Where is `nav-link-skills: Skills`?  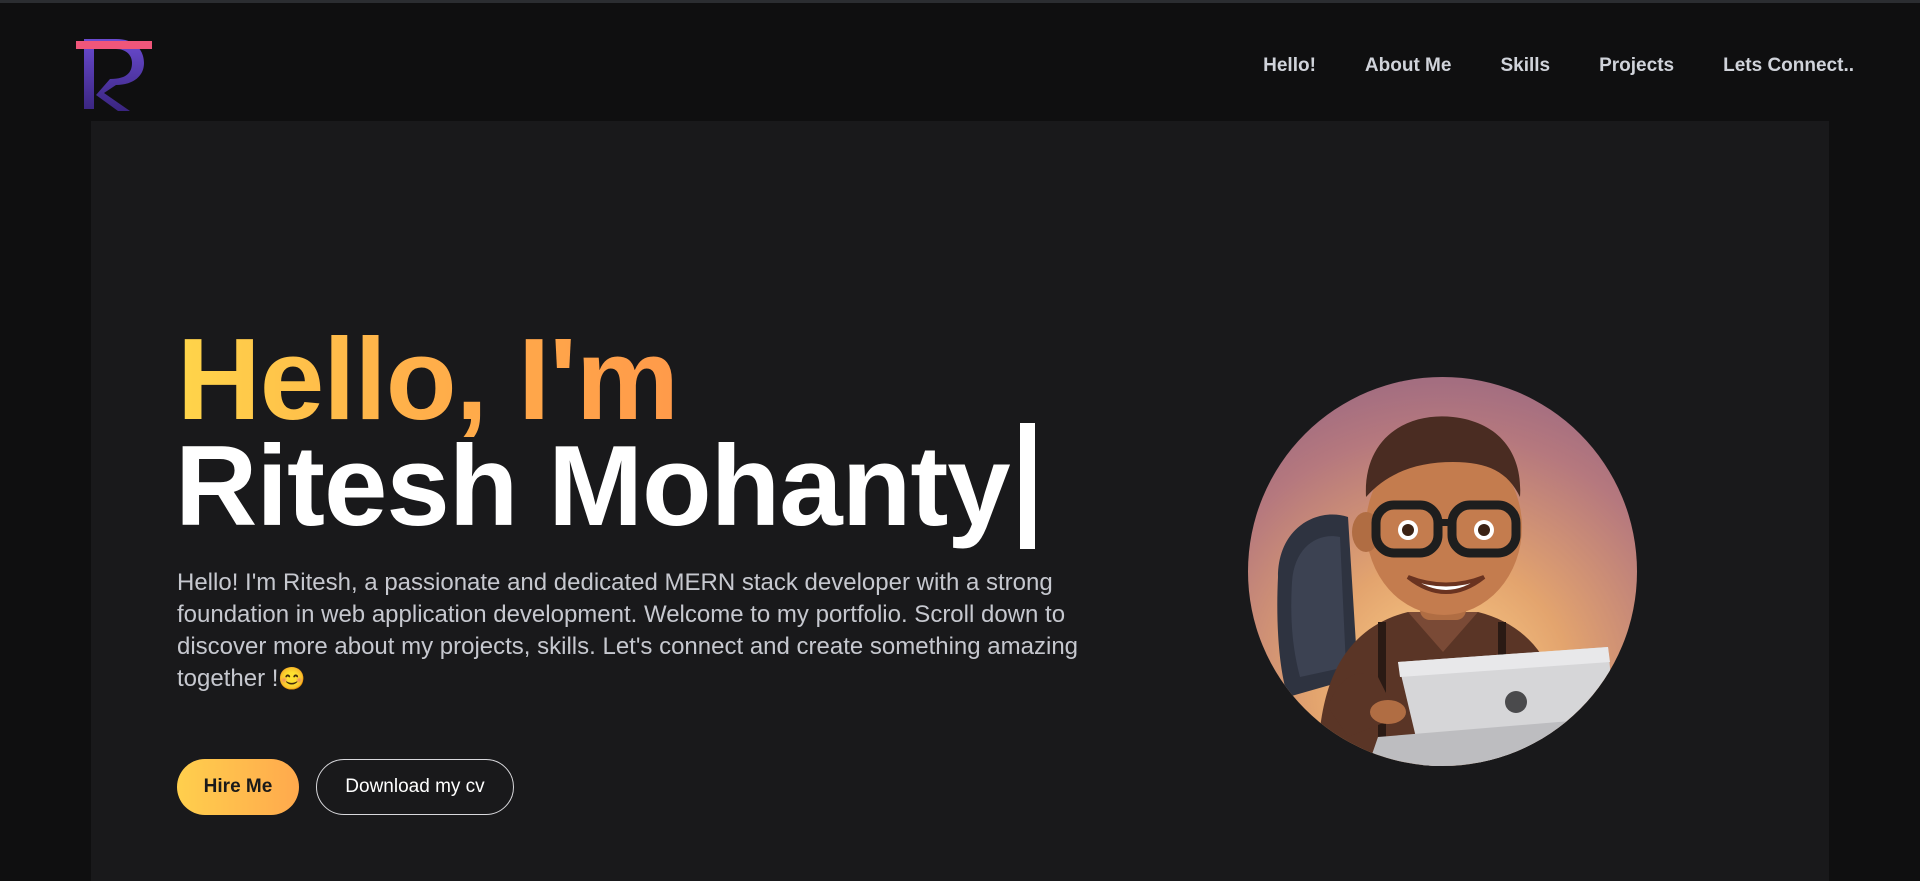
nav-link-skills: Skills is located at coordinates (1525, 66).